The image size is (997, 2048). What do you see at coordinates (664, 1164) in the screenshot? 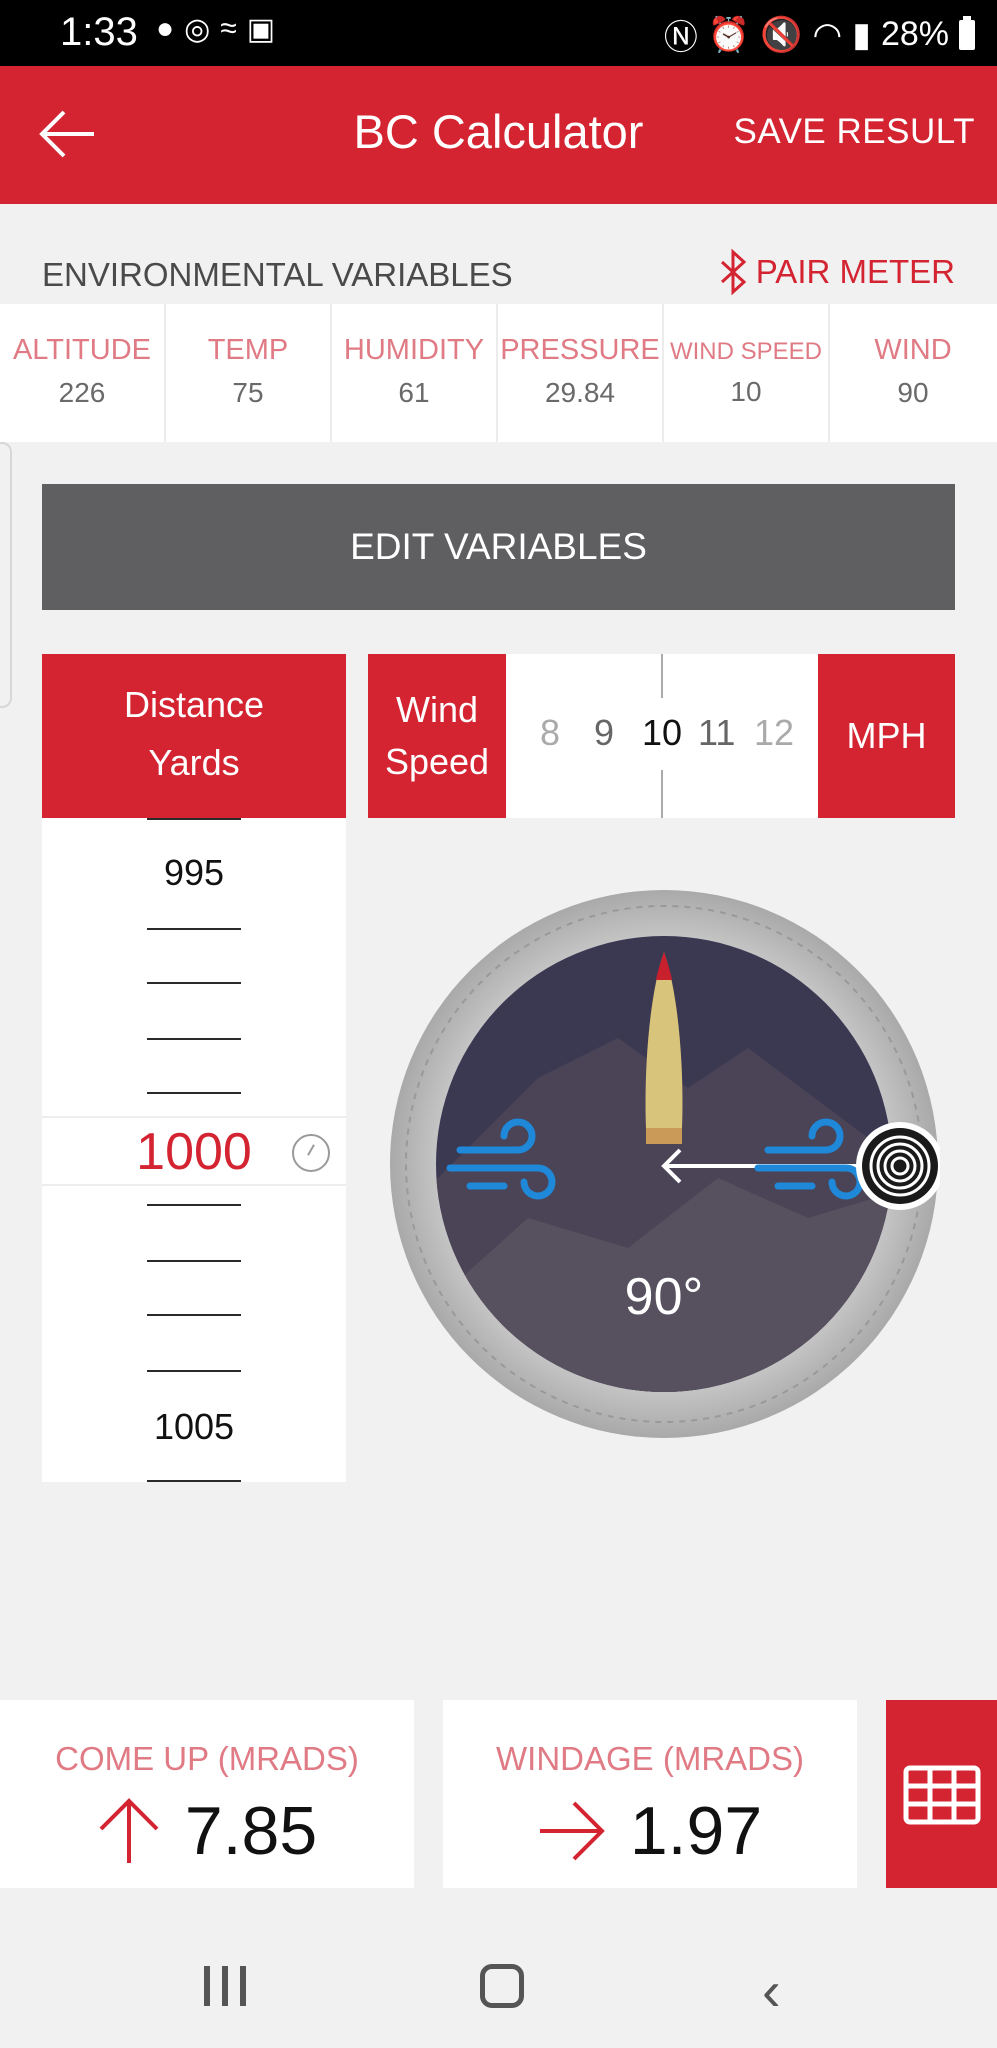
I see `wind-direction-dial: 90°` at bounding box center [664, 1164].